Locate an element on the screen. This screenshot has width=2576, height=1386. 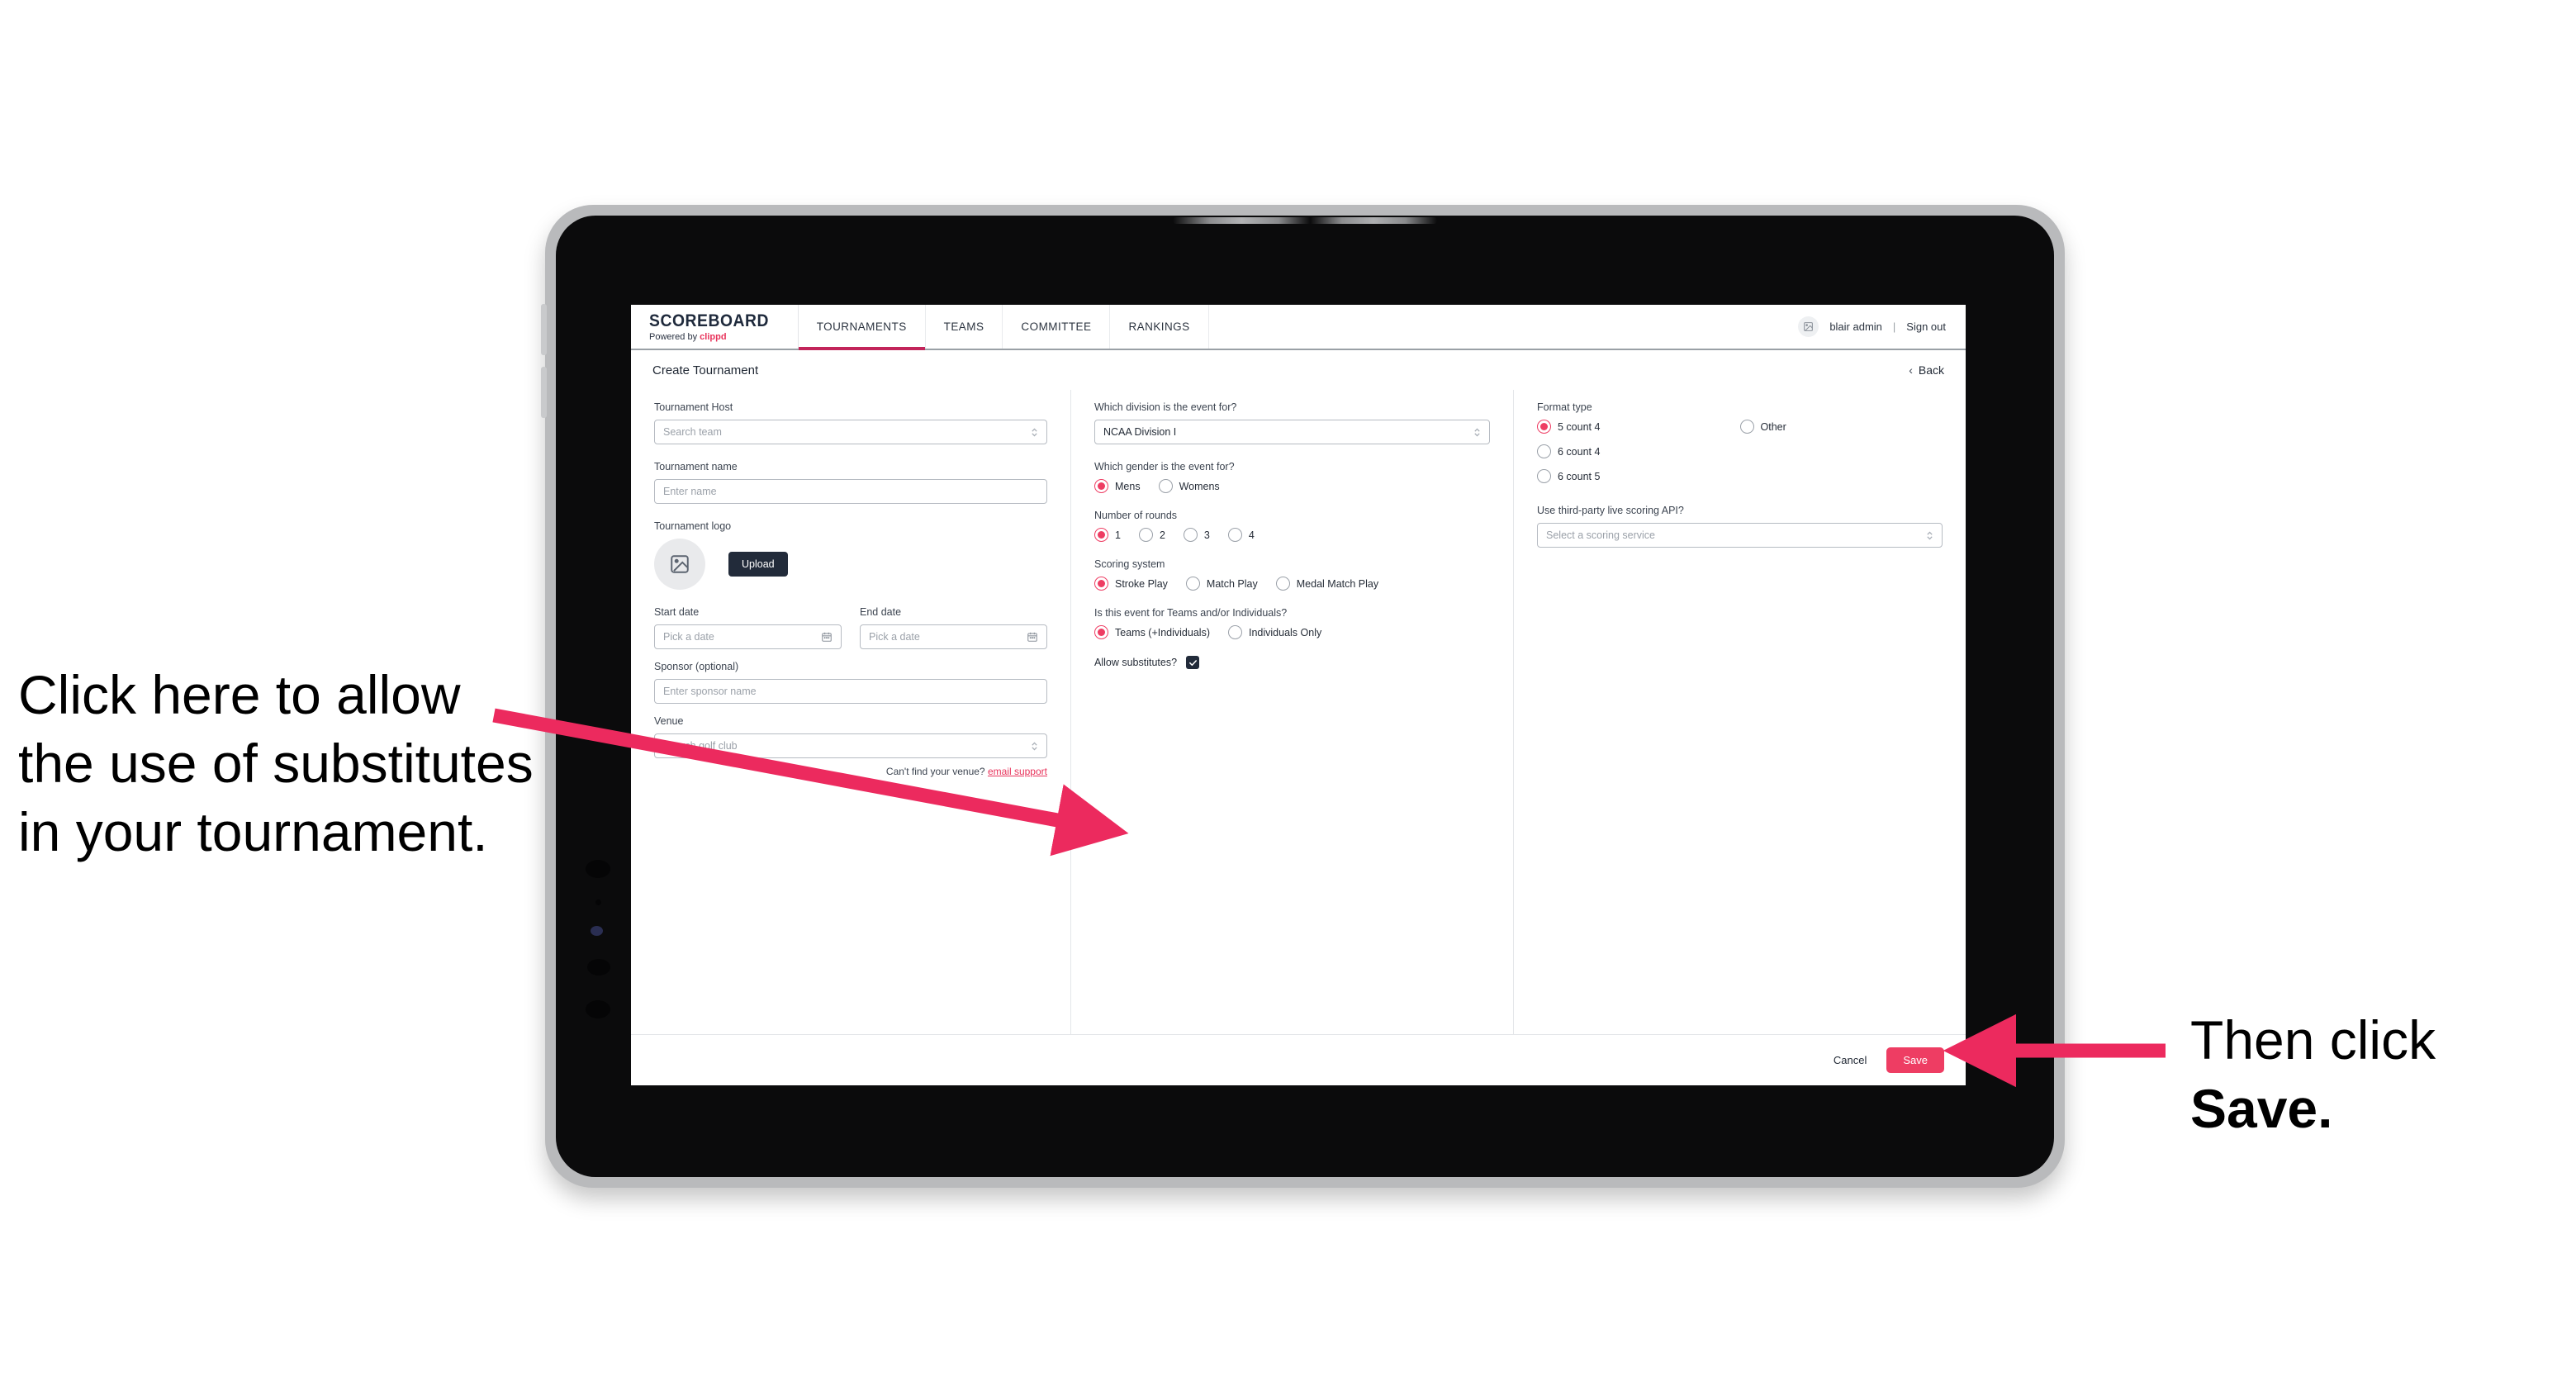
brand-logo: SCOREBOARD Powered by clippd is located at coordinates (715, 327).